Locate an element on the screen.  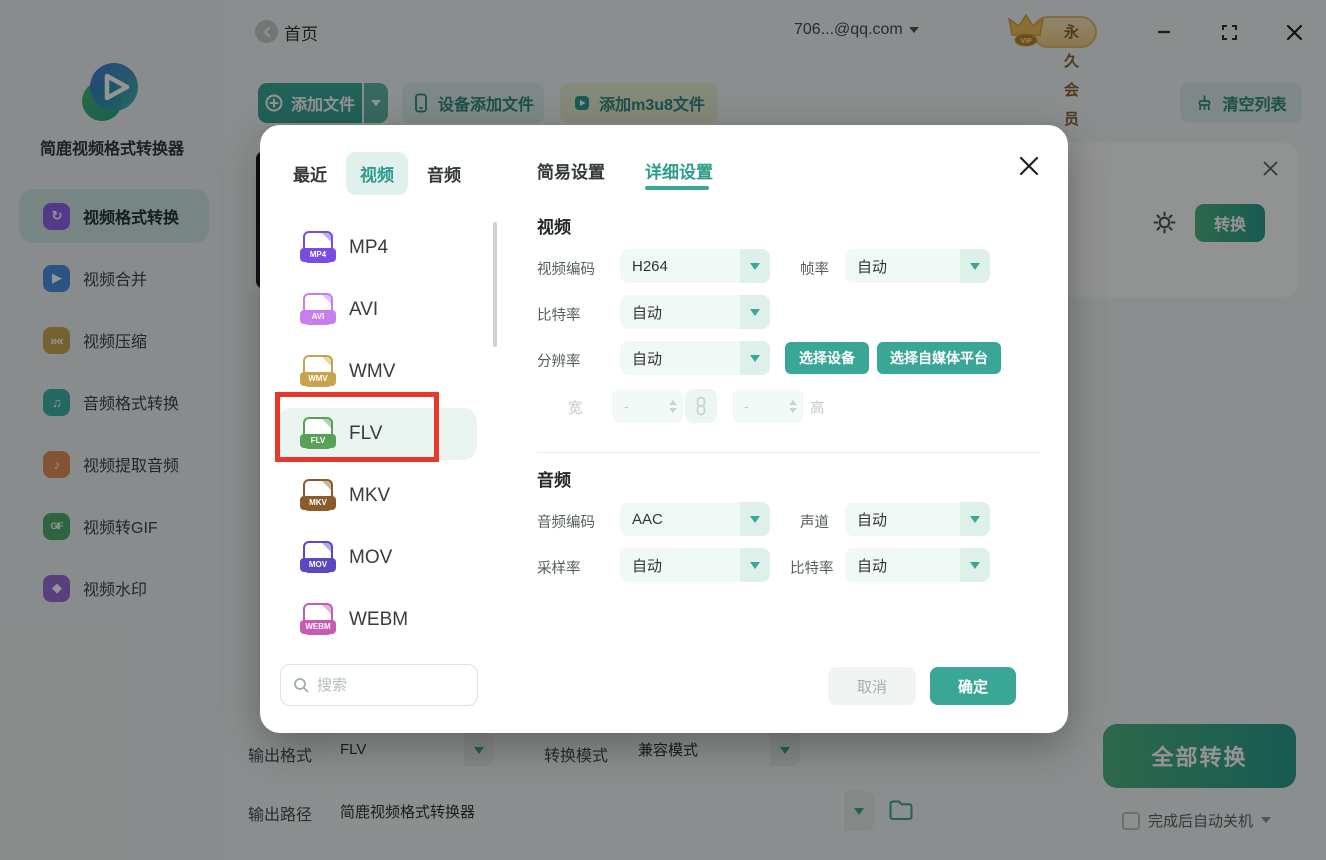
audio-encode-select: AAC is located at coordinates (695, 519).